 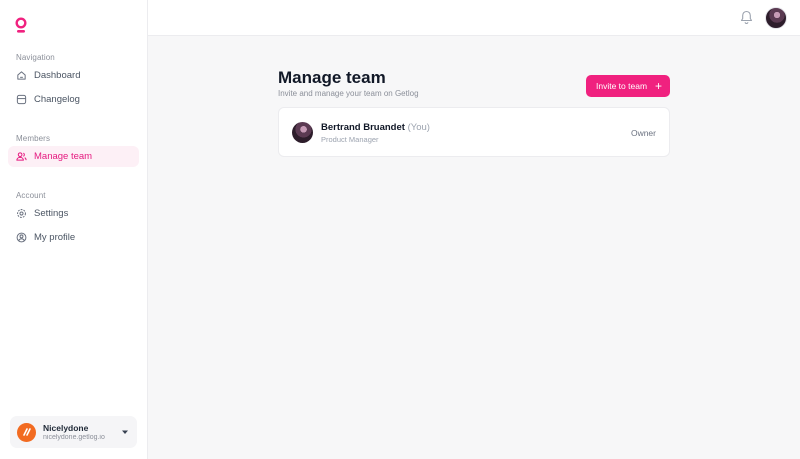 What do you see at coordinates (348, 93) in the screenshot?
I see `page-subtitle: Invite and manage your team on Getlog` at bounding box center [348, 93].